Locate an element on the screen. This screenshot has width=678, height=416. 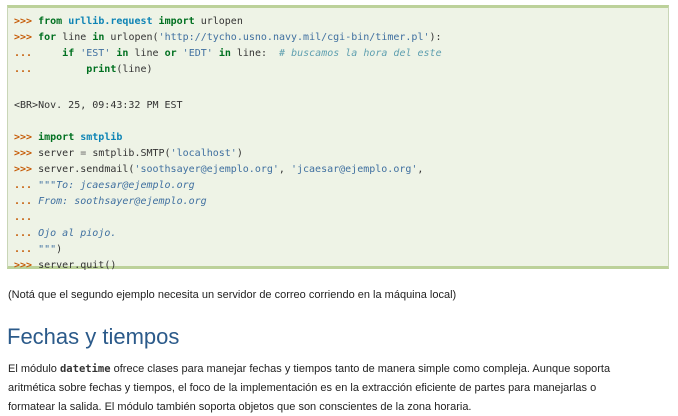
code-text: smtplib.SMTP( is located at coordinates (131, 153).